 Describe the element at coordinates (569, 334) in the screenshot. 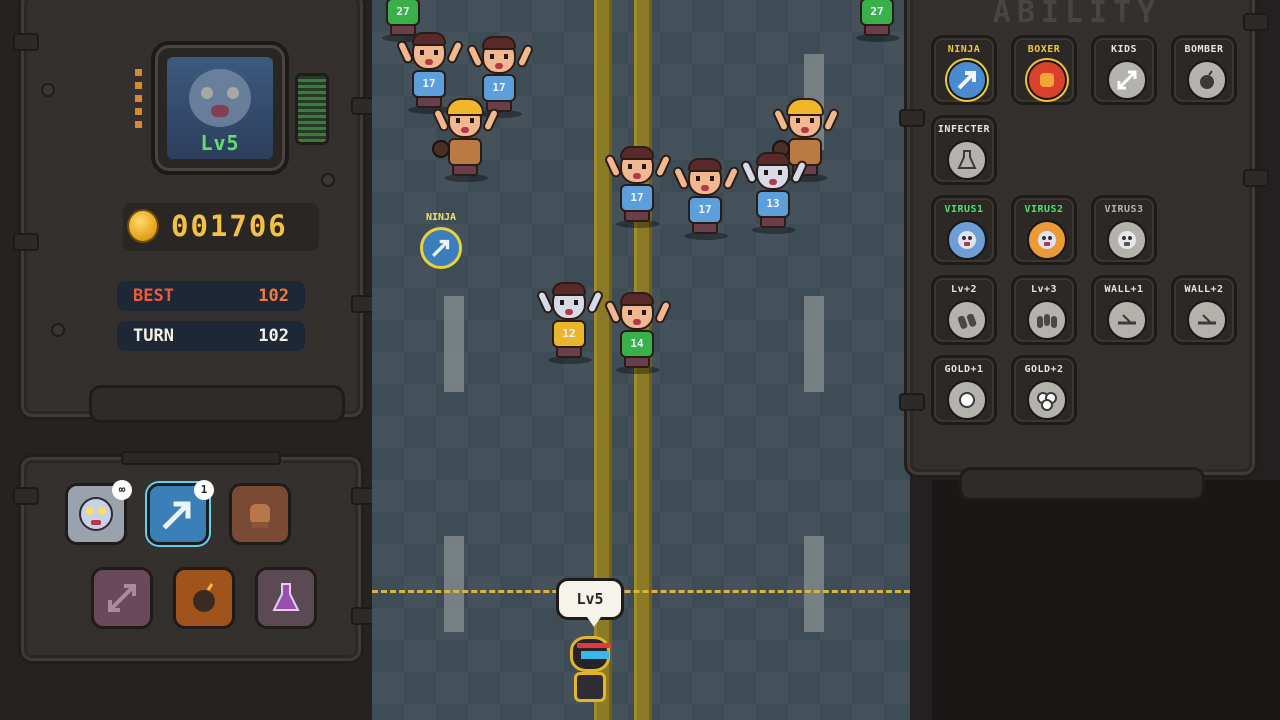

I see `person-number: 12` at that location.